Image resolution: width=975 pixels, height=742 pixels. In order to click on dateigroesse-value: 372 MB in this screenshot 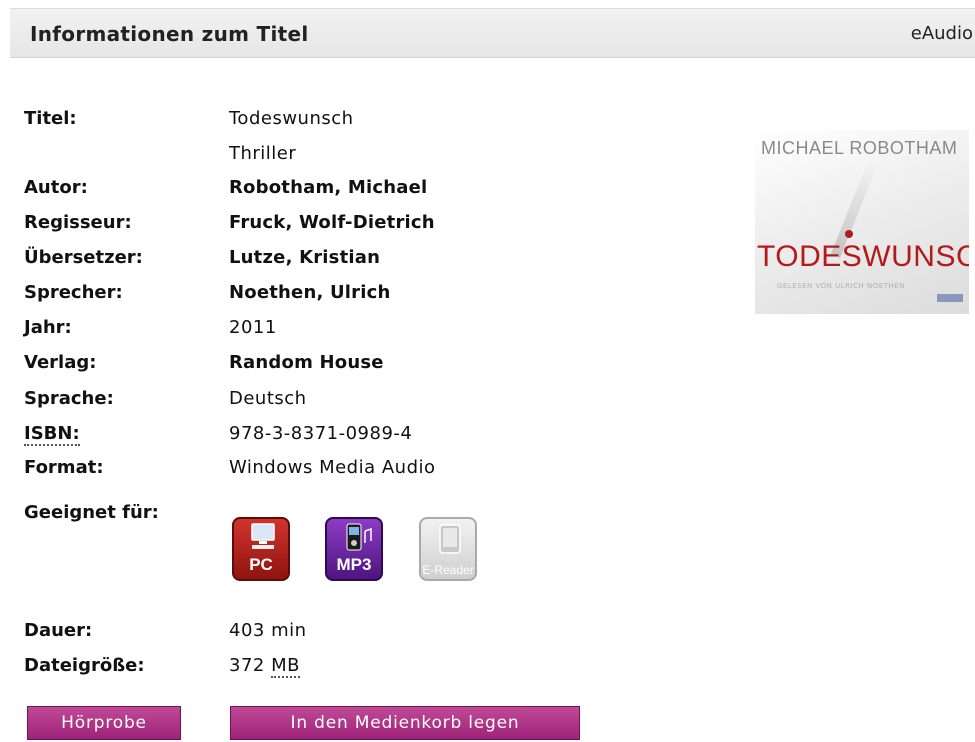, I will do `click(264, 666)`.